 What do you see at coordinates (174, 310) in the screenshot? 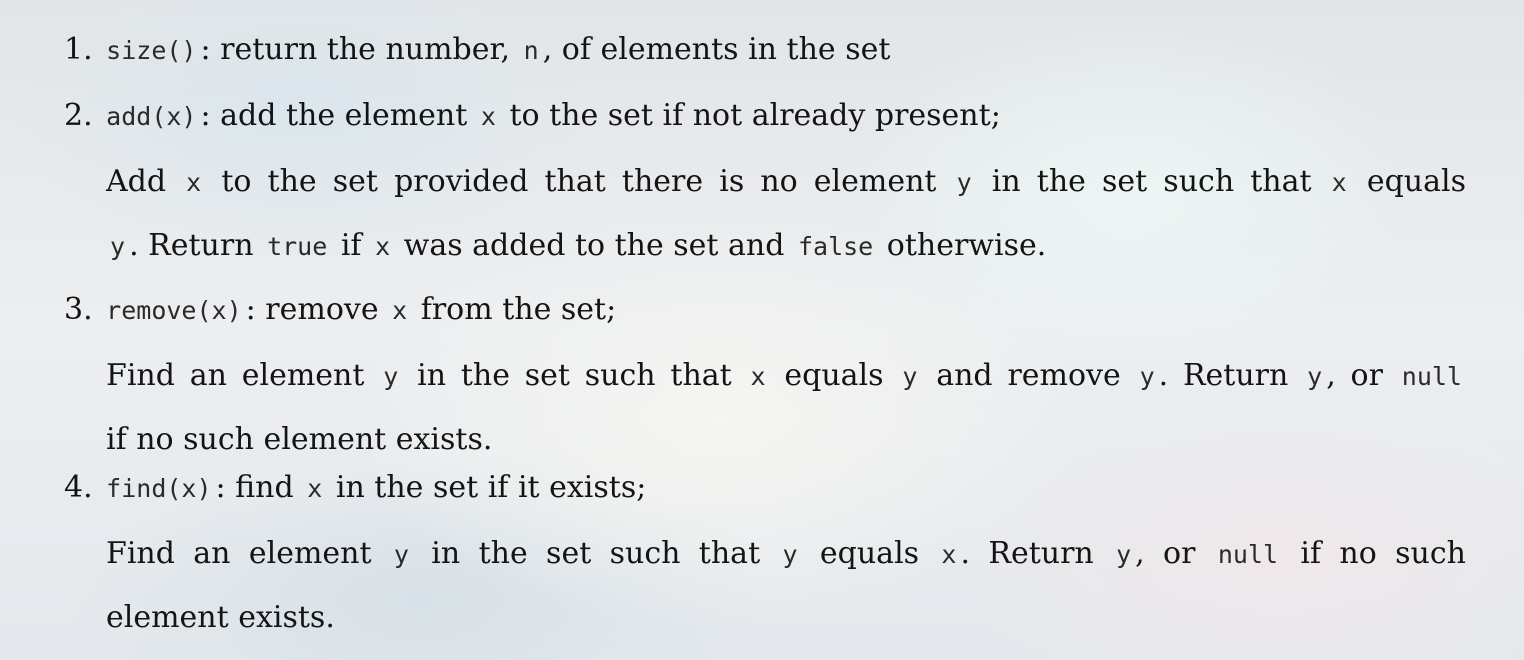
I see `method-name: remove(x)` at bounding box center [174, 310].